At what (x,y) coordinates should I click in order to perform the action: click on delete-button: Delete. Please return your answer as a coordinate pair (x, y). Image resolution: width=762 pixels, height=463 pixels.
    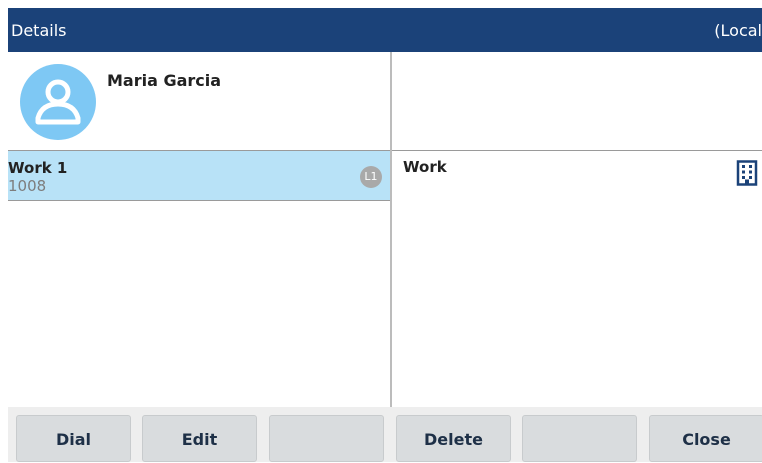
    Looking at the image, I should click on (453, 438).